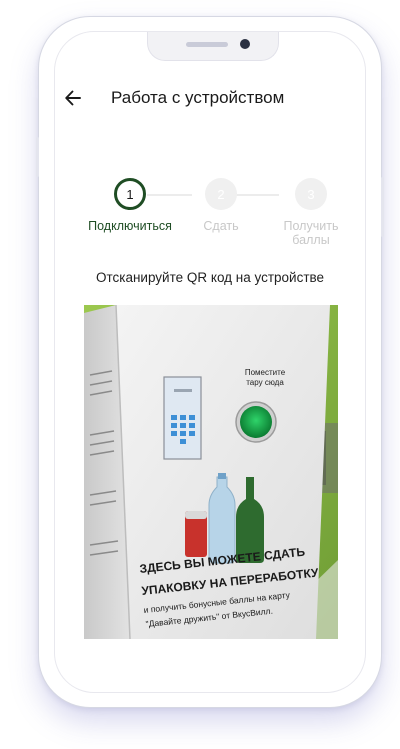 Image resolution: width=400 pixels, height=749 pixels. What do you see at coordinates (210, 277) in the screenshot?
I see `scan-instruction: Отсканируйте QR код на устройстве` at bounding box center [210, 277].